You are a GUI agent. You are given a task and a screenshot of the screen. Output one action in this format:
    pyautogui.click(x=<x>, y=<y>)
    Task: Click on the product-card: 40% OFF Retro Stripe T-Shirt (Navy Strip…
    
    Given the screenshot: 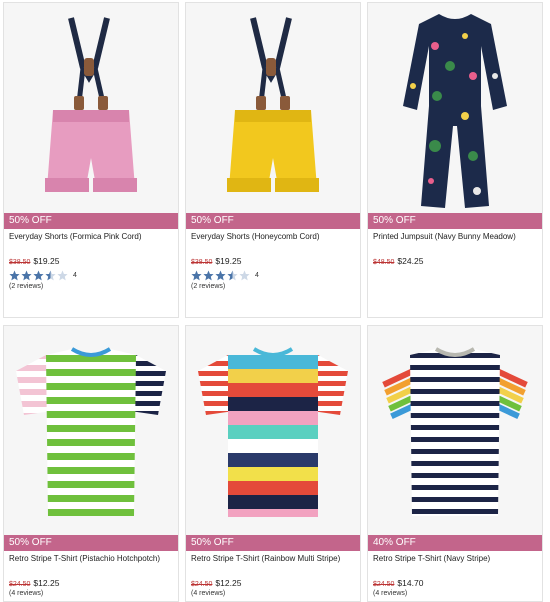 What is the action you would take?
    pyautogui.click(x=455, y=463)
    